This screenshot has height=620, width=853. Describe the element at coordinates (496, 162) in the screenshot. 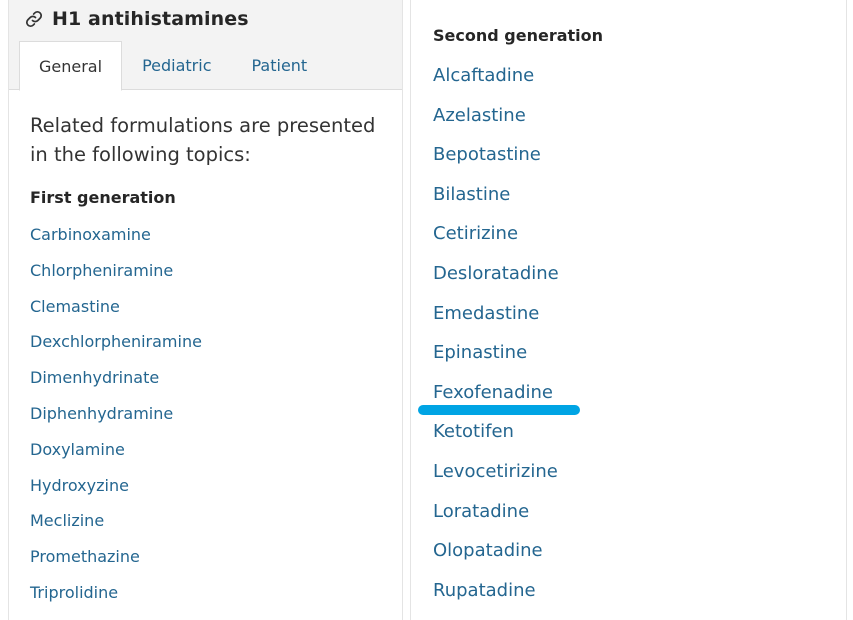

I see `drug-link-bepotastine: Bepotastine` at that location.